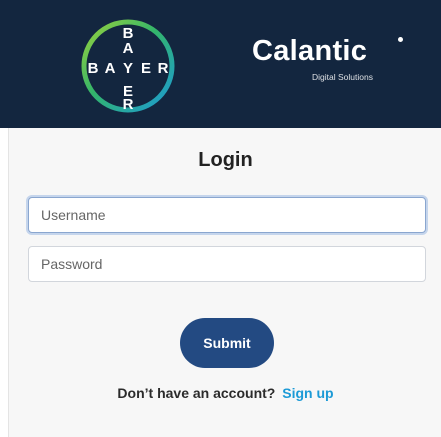  I want to click on bayer-letter-v2: A, so click(128, 48).